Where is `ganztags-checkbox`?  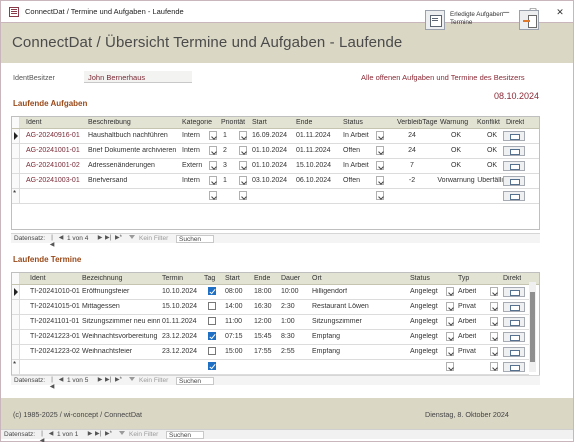 ganztags-checkbox is located at coordinates (212, 351).